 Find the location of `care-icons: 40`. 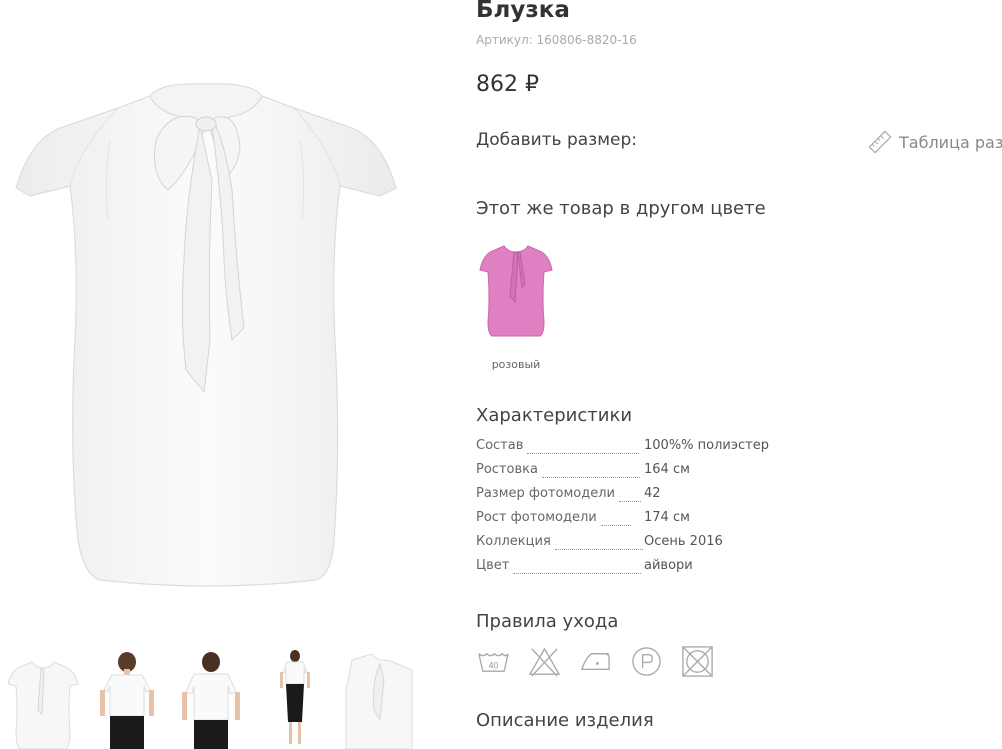

care-icons: 40 is located at coordinates (595, 661).